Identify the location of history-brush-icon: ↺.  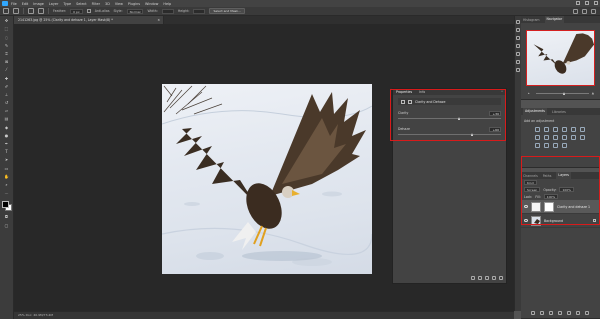
(6, 103).